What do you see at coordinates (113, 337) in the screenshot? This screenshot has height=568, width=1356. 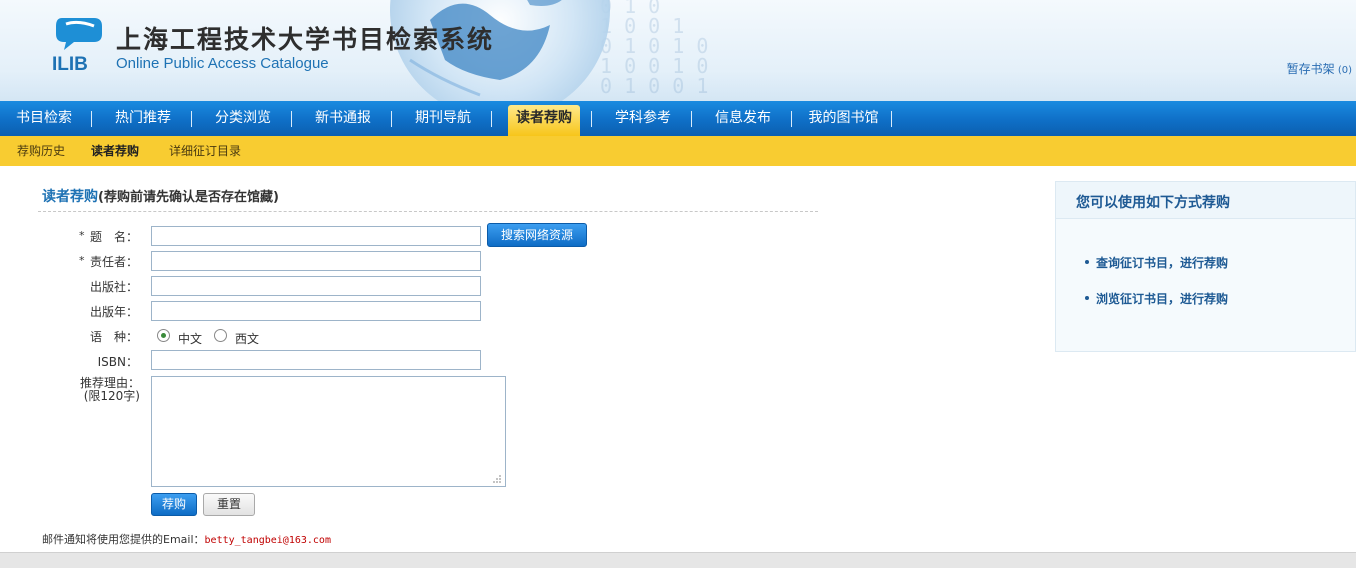 I see `language-label: 语 种：` at bounding box center [113, 337].